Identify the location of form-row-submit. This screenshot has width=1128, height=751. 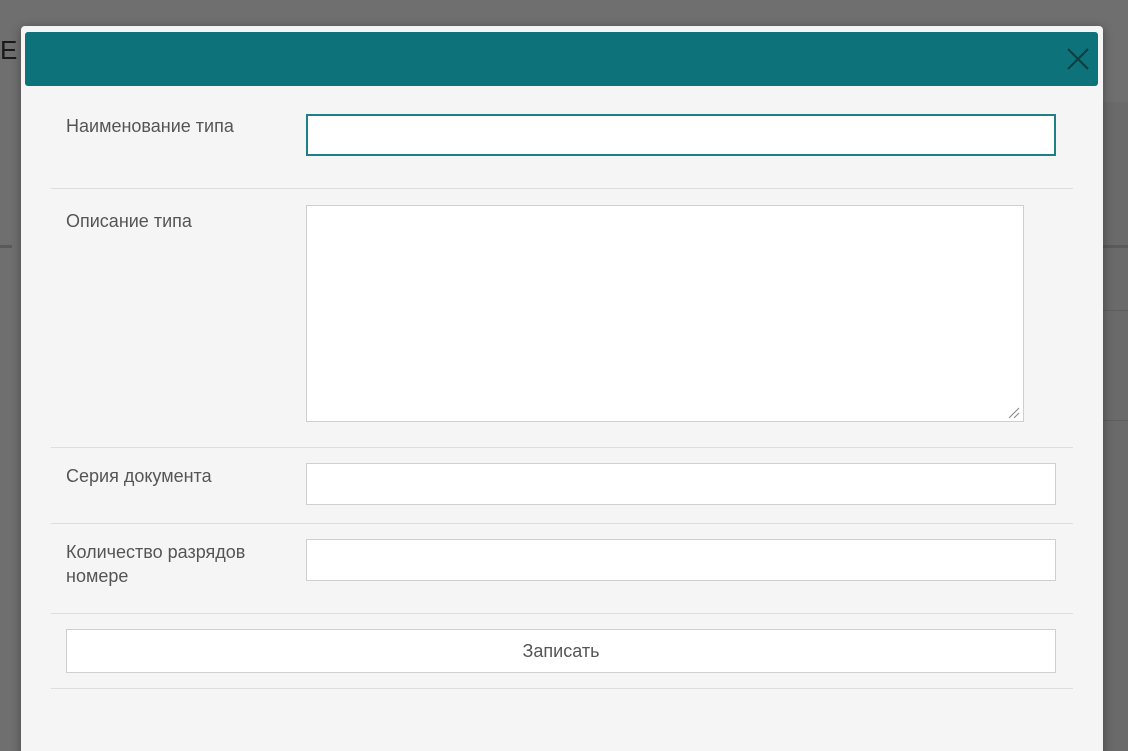
(562, 651).